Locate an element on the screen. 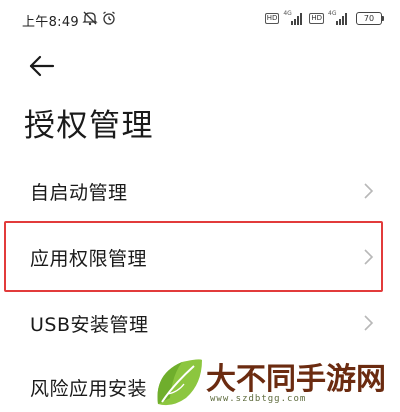 This screenshot has height=412, width=400. alarm-icon is located at coordinates (109, 20).